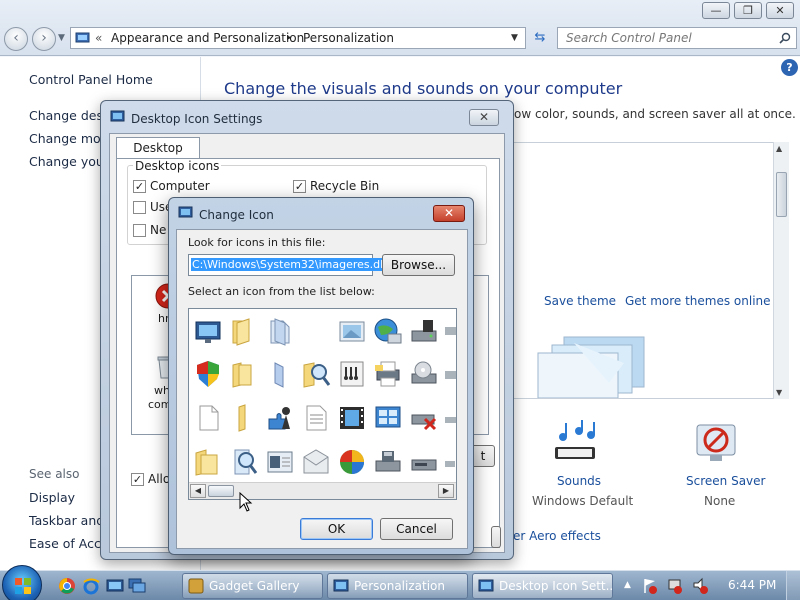 The height and width of the screenshot is (600, 800). Describe the element at coordinates (752, 585) in the screenshot. I see `clock: 6:44 PM` at that location.